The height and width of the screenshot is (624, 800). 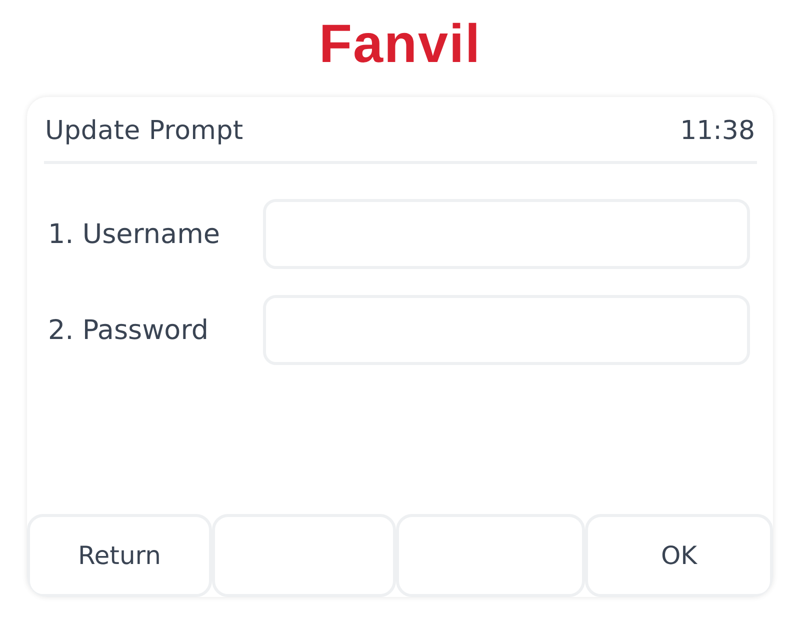 I want to click on field-label: 2. Password, so click(x=129, y=330).